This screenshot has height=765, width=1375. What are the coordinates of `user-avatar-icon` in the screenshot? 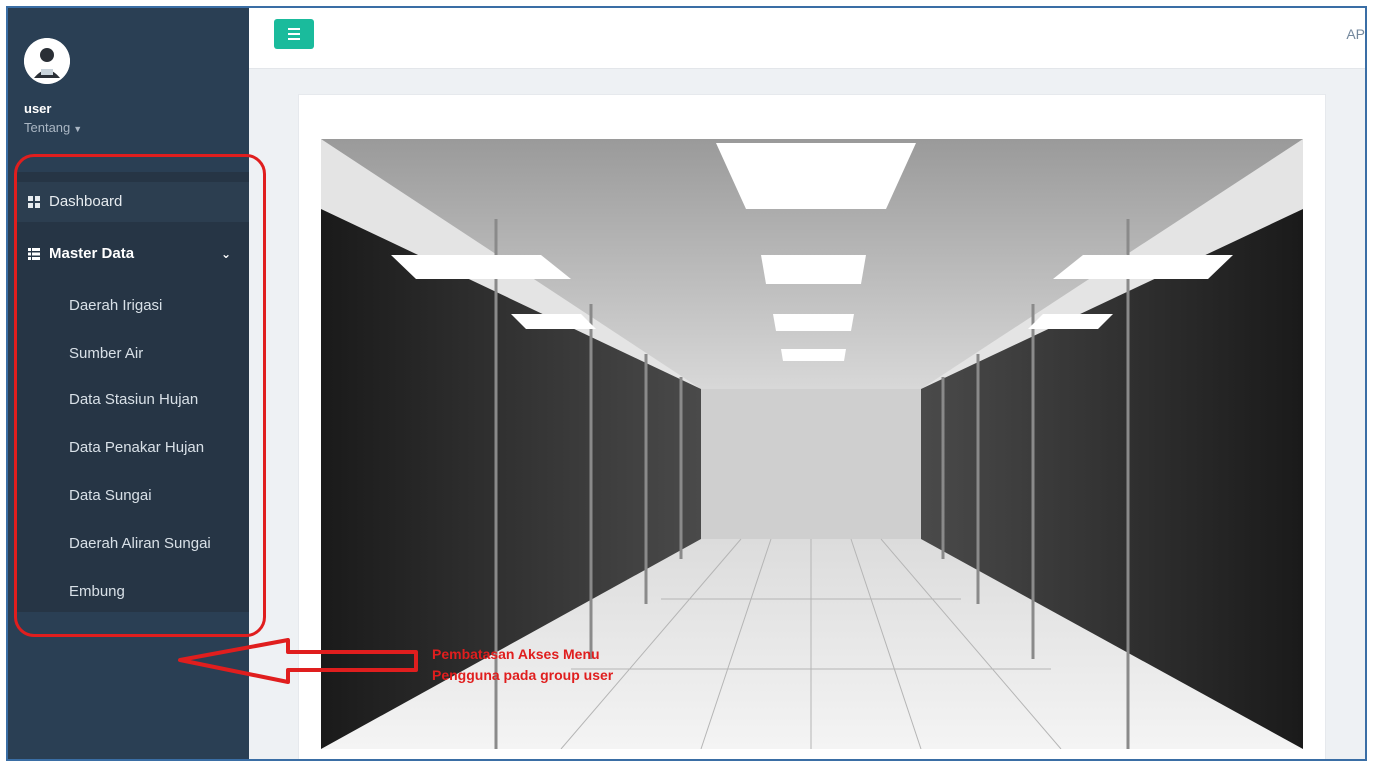 It's located at (47, 61).